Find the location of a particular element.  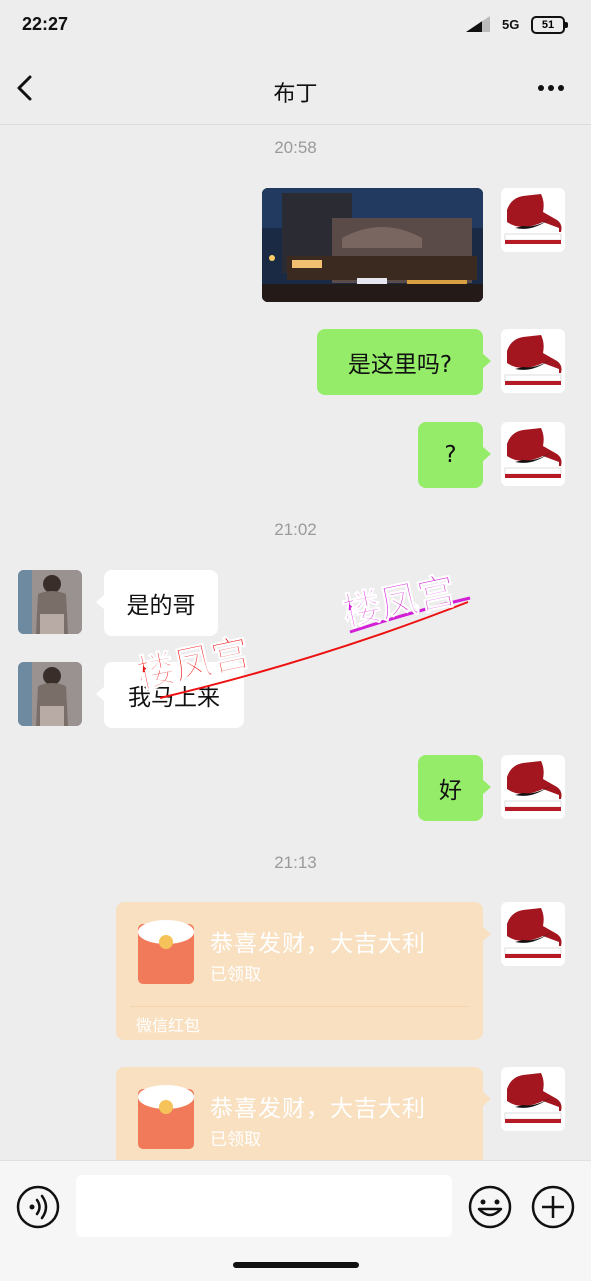

voice-icon is located at coordinates (38, 1207).